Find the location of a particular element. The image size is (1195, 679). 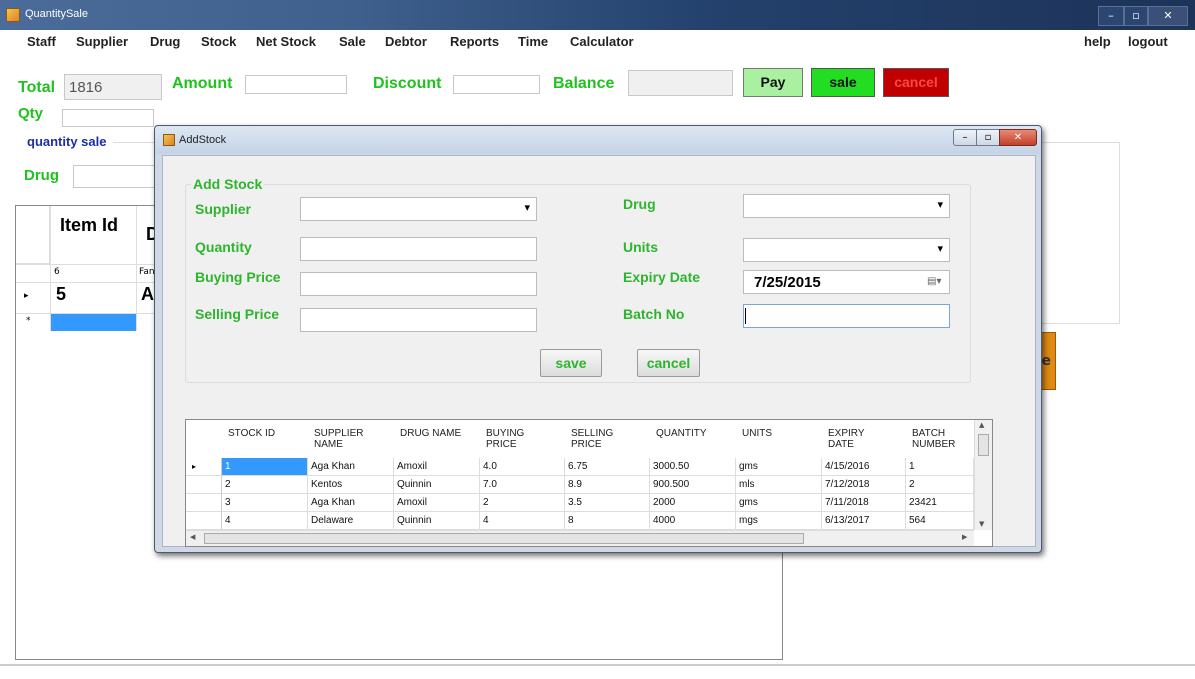

table-cell: 23421 is located at coordinates (940, 503).